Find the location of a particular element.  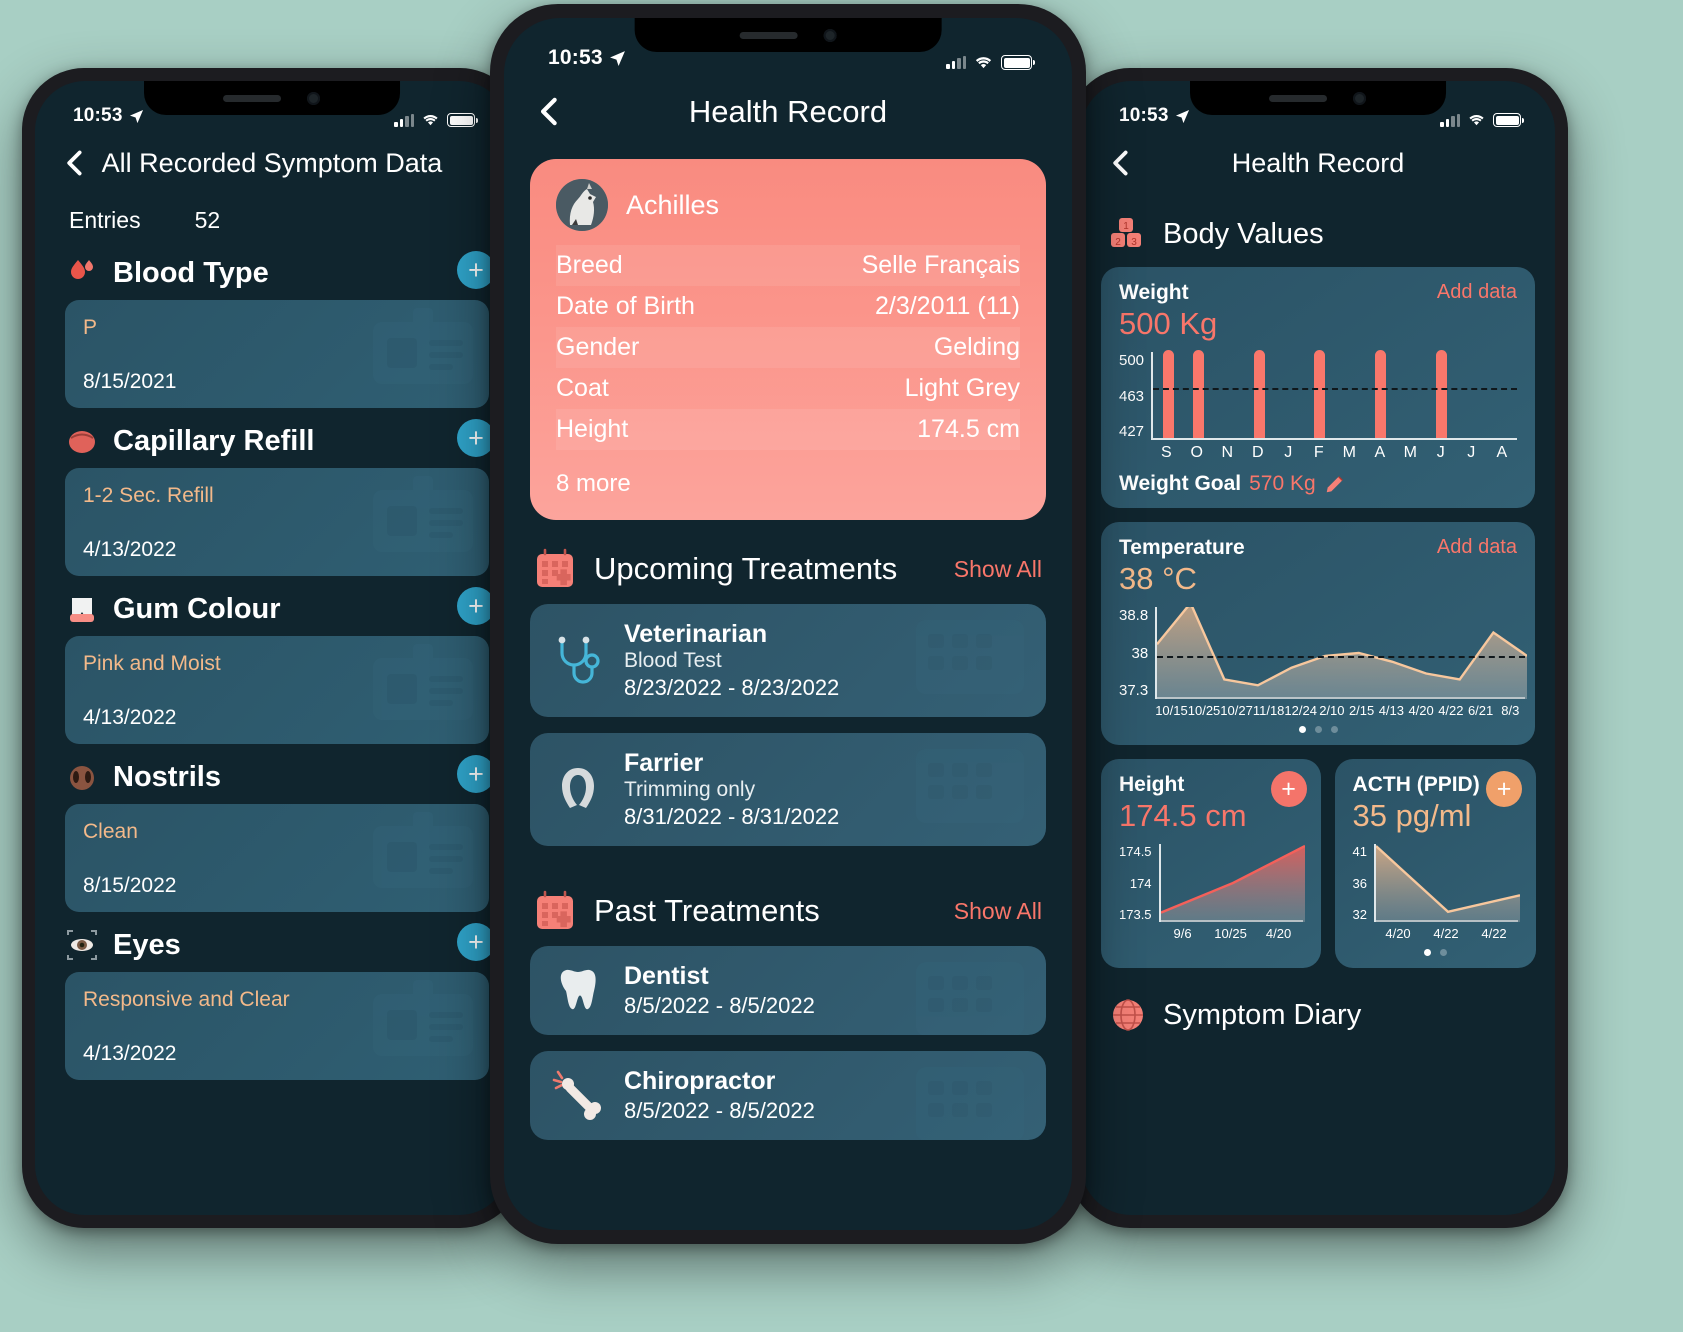

height-y-axis: 174.5 174 173.5 is located at coordinates (1139, 883).